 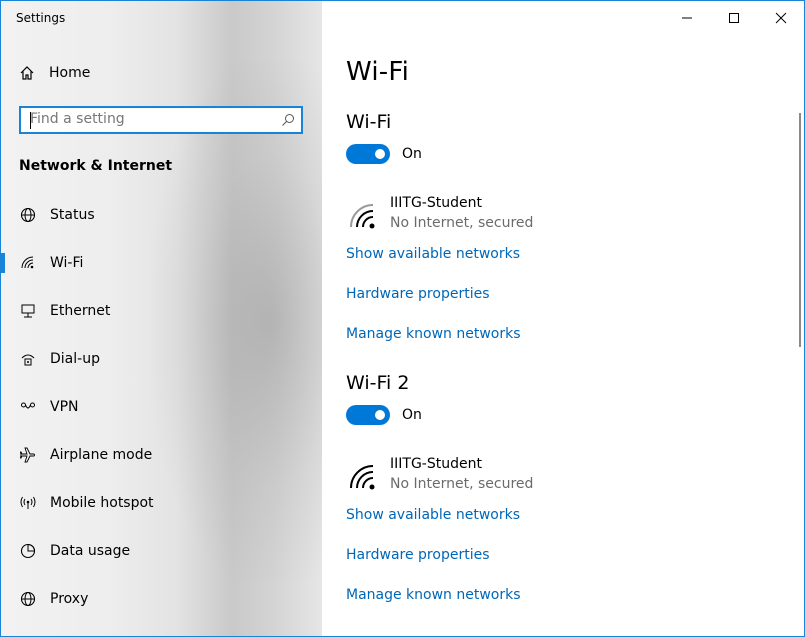 What do you see at coordinates (28, 599) in the screenshot?
I see `proxy-globe-icon` at bounding box center [28, 599].